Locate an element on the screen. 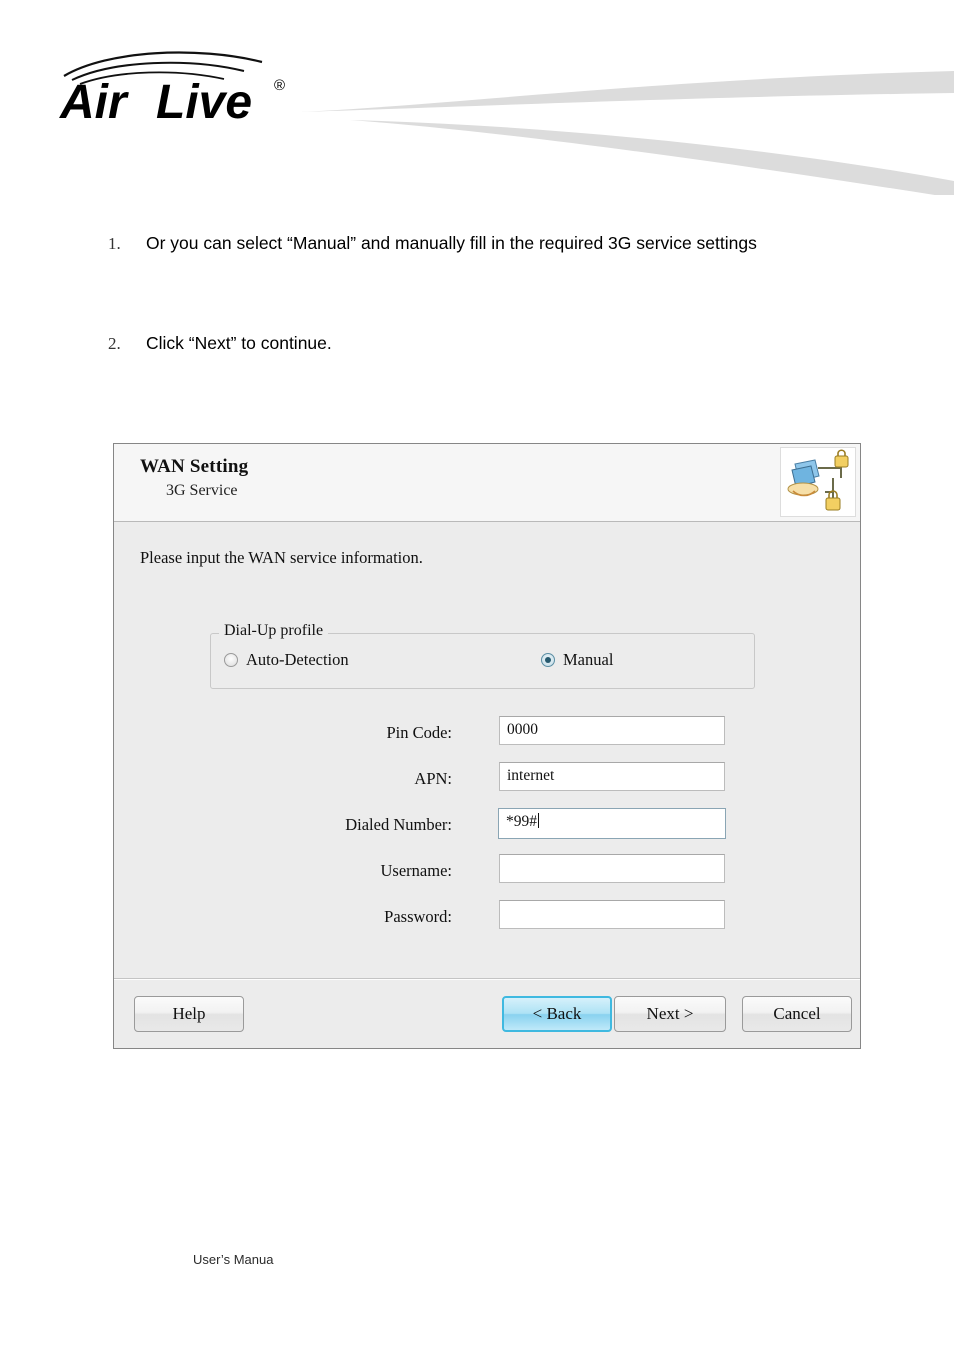  next-button: Next > is located at coordinates (670, 1014).